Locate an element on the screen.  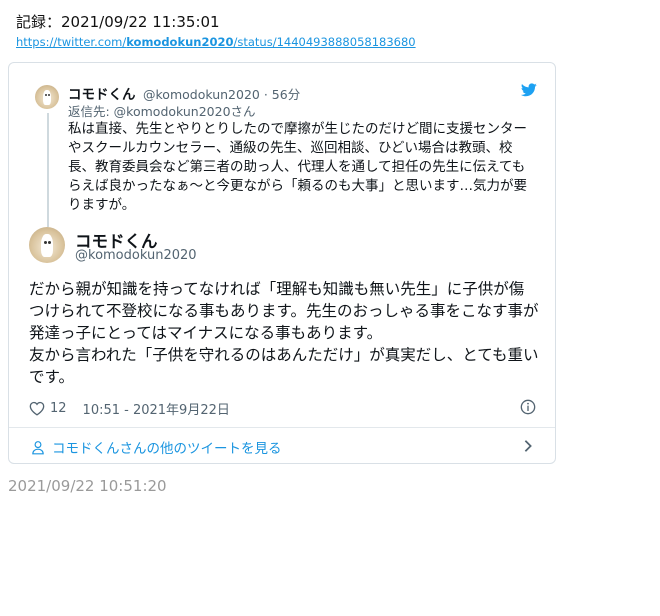
heart-icon is located at coordinates (37, 408).